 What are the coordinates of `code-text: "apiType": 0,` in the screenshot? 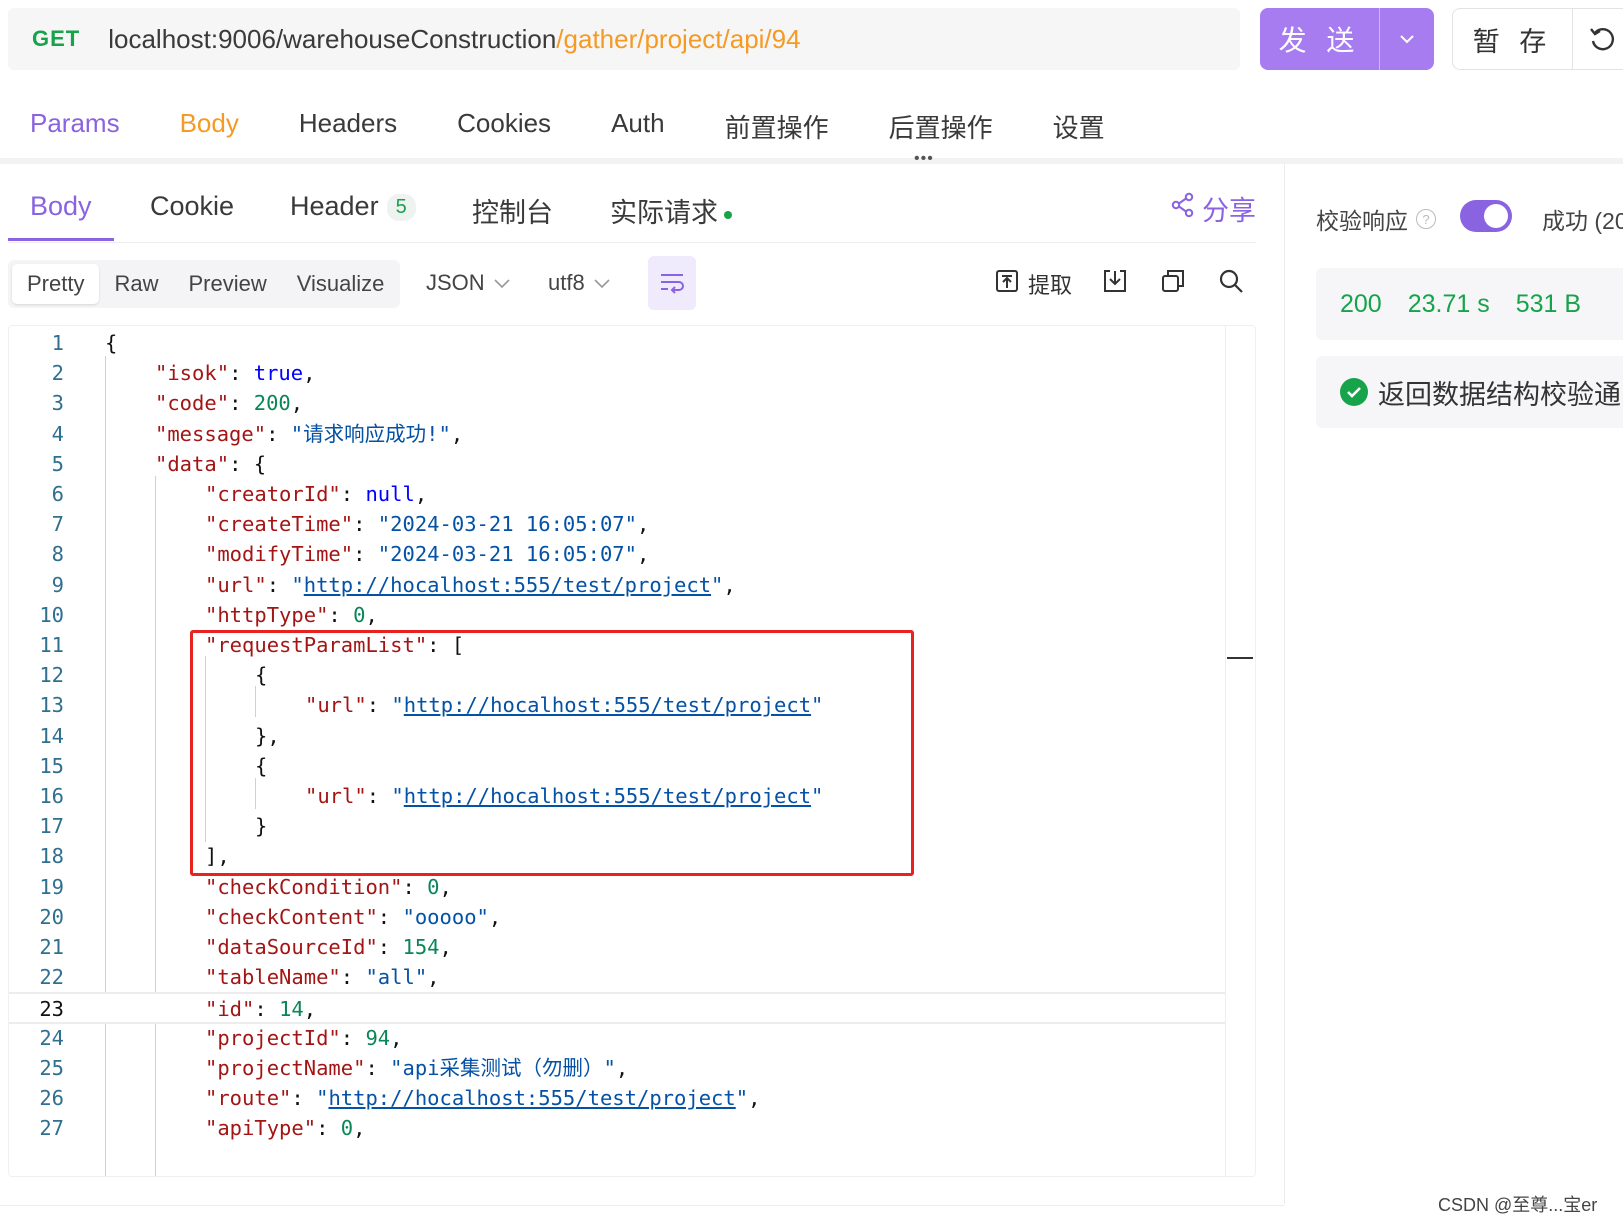 It's located at (285, 1128).